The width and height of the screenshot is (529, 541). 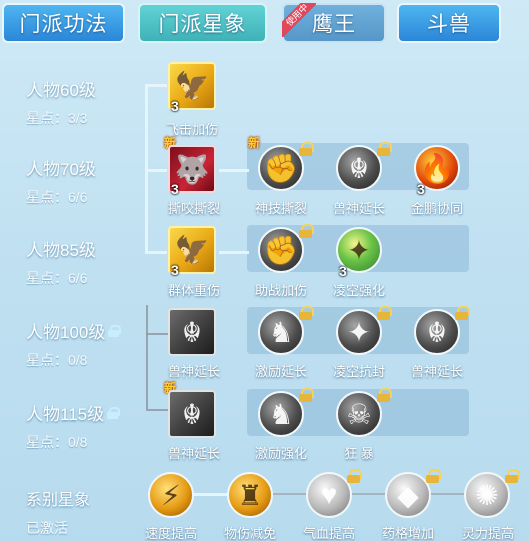 I want to click on skill-name: 凌空抗封, so click(x=359, y=371).